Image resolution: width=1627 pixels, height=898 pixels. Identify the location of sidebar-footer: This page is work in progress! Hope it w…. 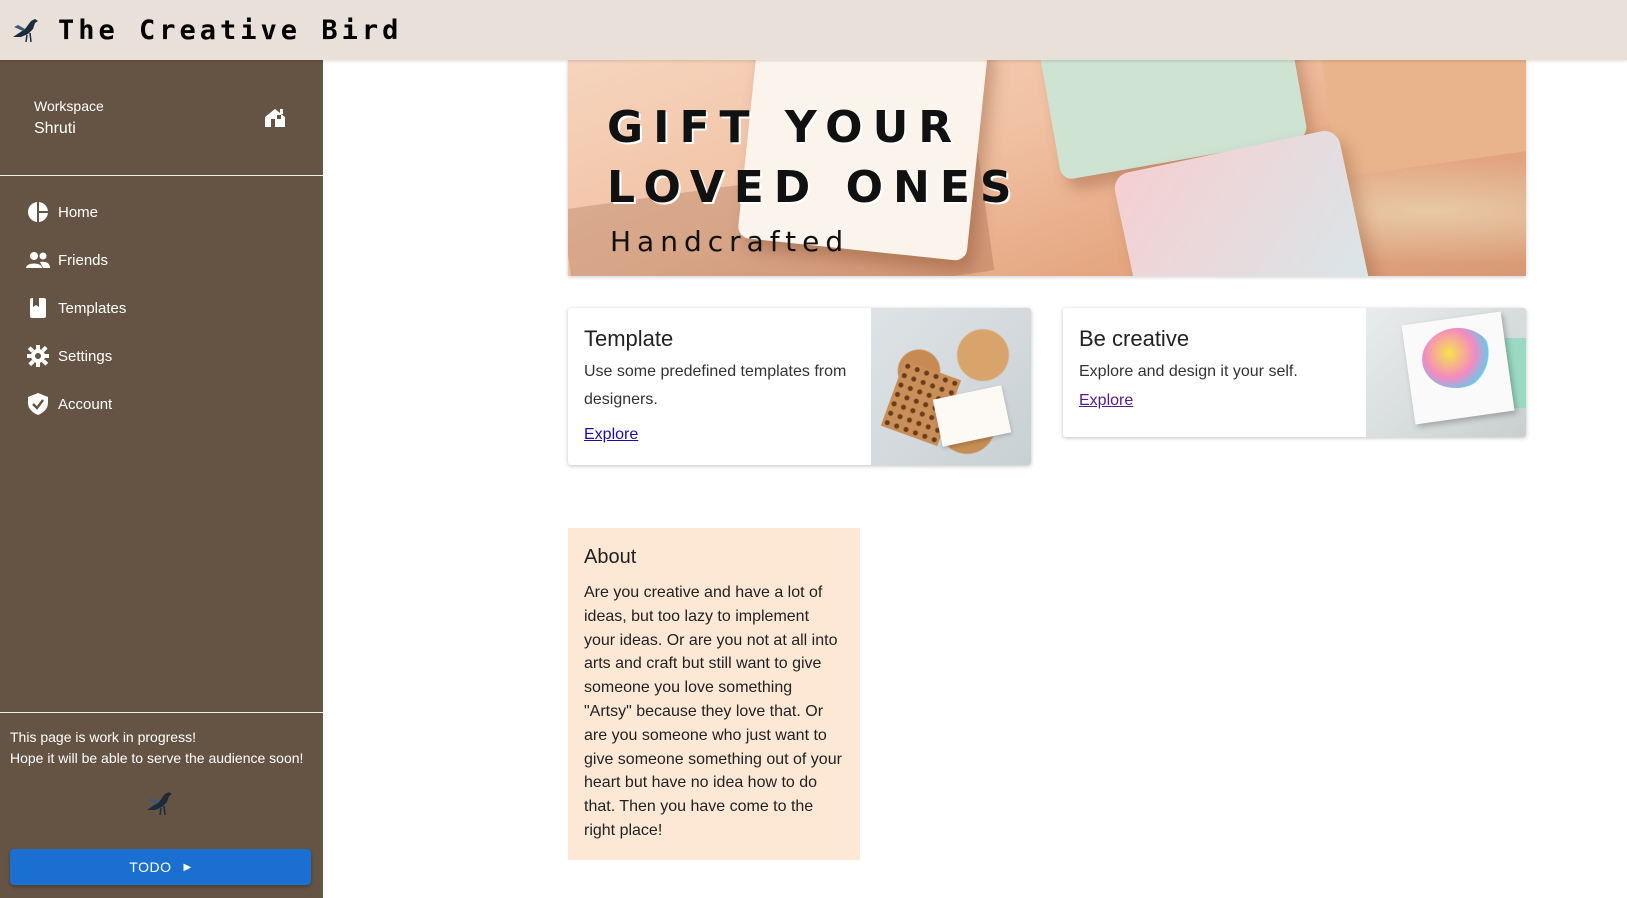
(161, 798).